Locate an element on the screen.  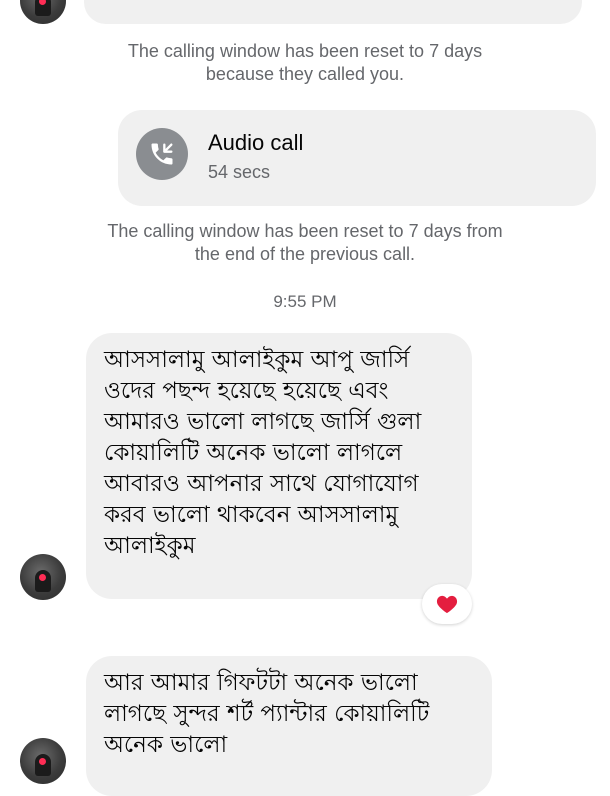
message-line: করব ভালো থাকবেন আসসালামু is located at coordinates (251, 515).